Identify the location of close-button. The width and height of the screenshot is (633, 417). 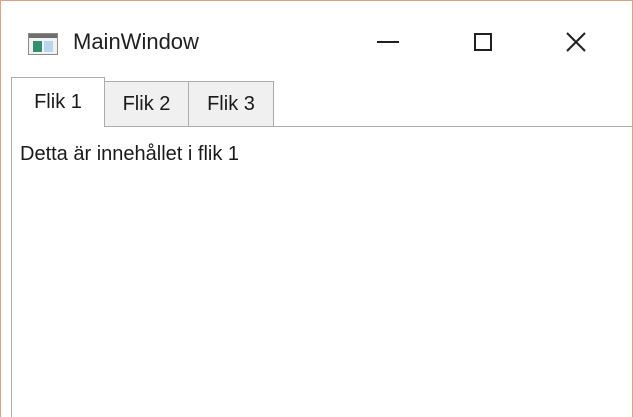
(576, 42).